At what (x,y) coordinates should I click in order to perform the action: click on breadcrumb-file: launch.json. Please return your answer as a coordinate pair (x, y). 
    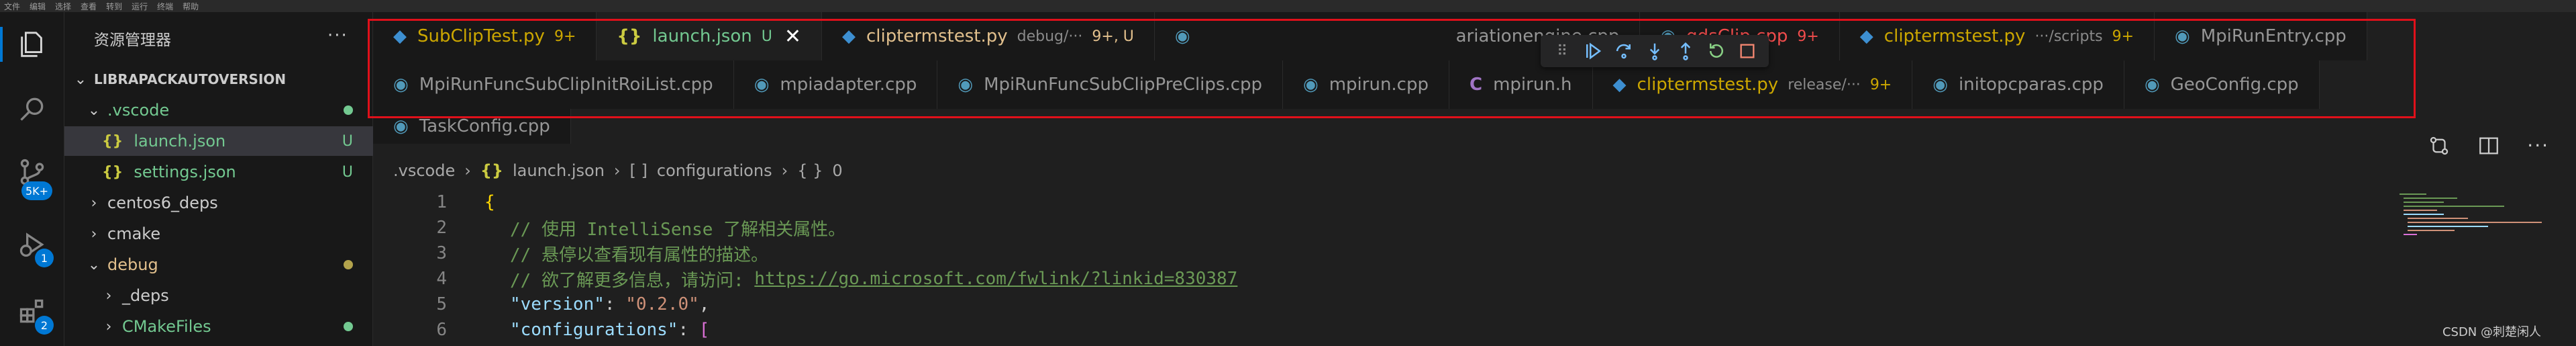
    Looking at the image, I should click on (559, 170).